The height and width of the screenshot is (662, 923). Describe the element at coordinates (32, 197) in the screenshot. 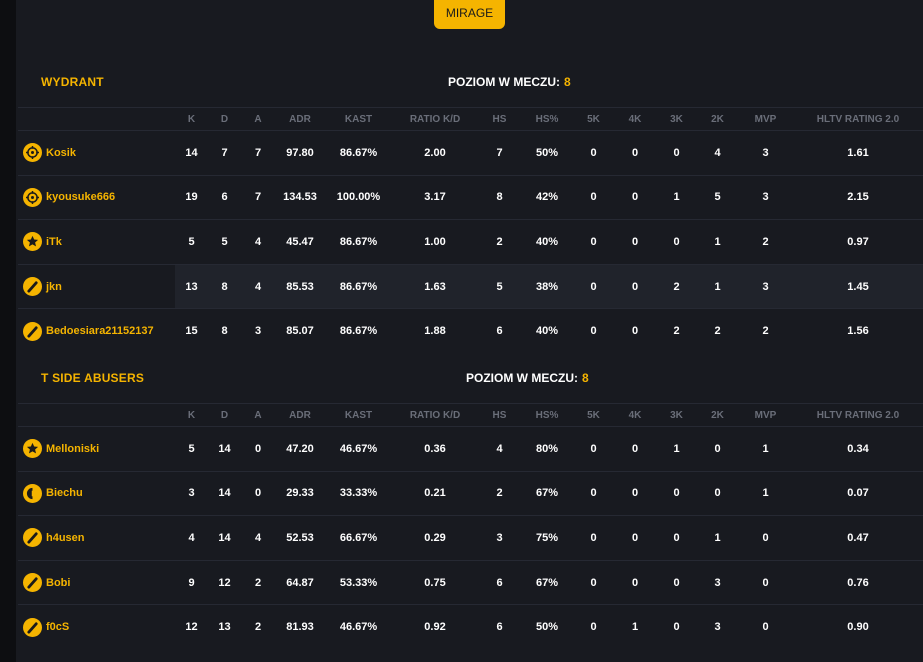

I see `crosshair-level-icon` at that location.